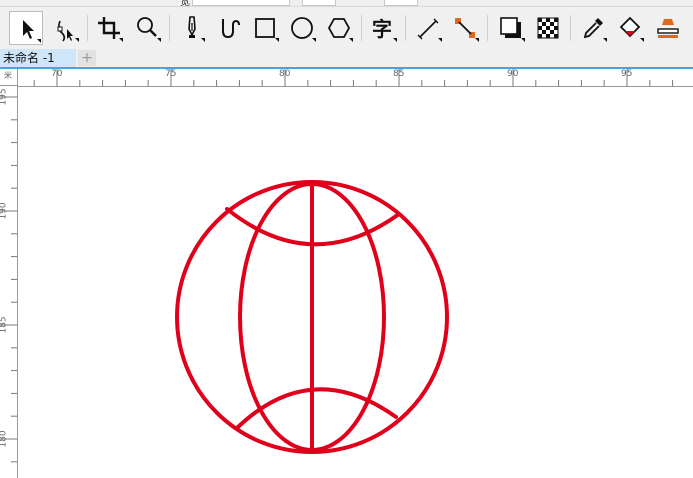  Describe the element at coordinates (346, 59) in the screenshot. I see `document-tab-strip: 未命名 -1 +` at that location.